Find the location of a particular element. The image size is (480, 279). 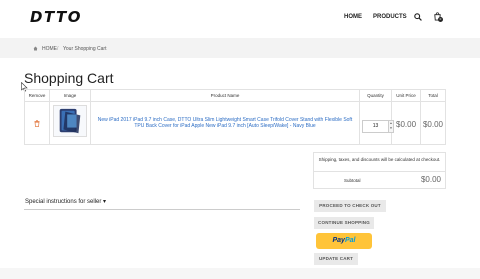

search-icon is located at coordinates (418, 17).